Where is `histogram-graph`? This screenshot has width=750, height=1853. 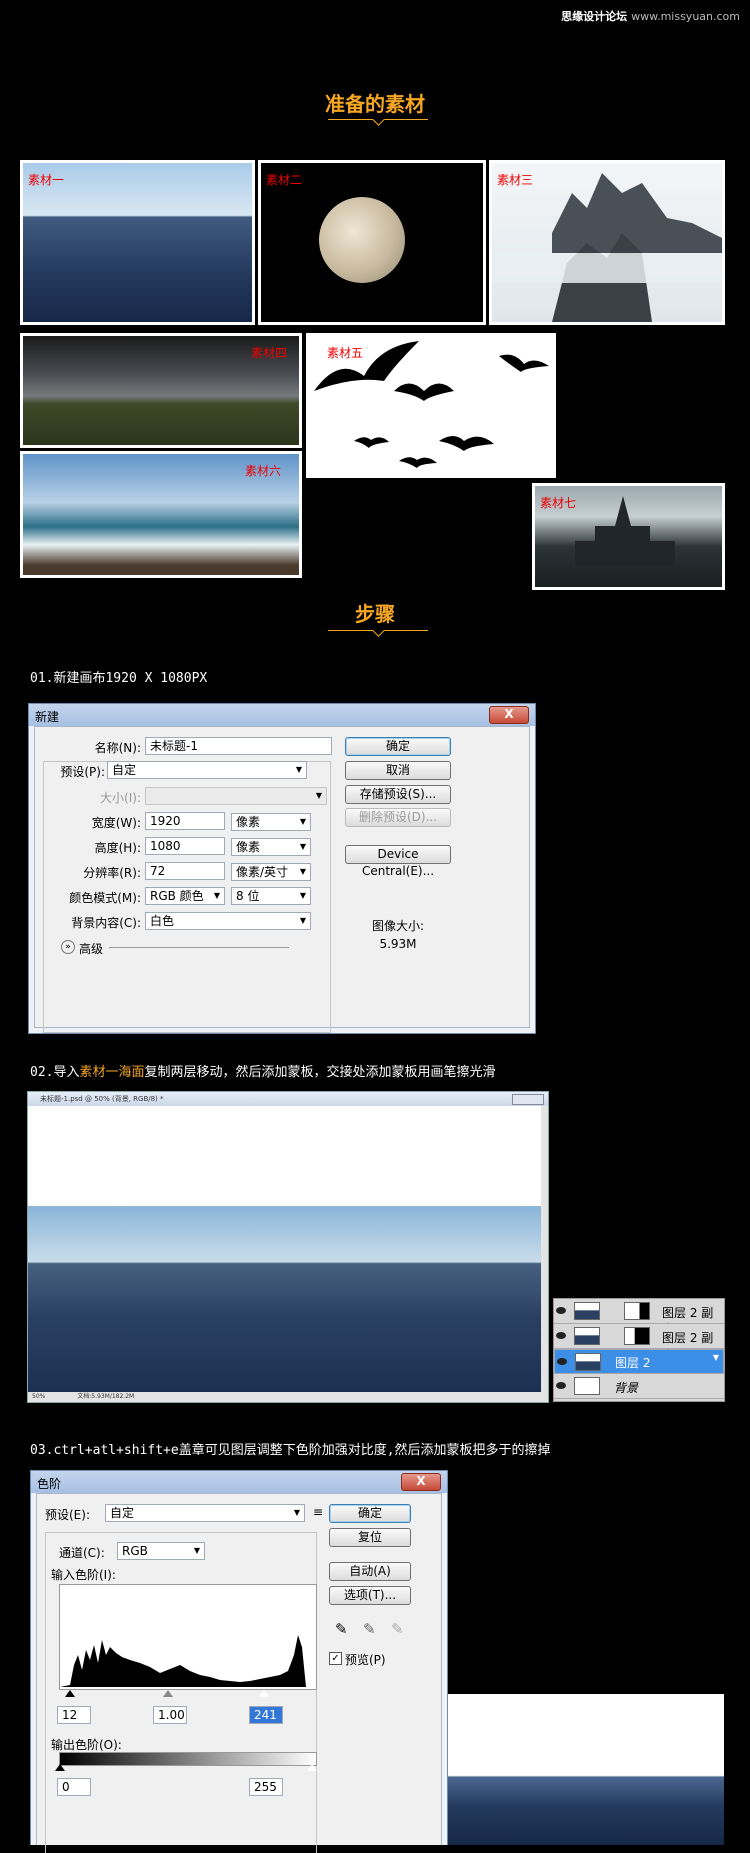 histogram-graph is located at coordinates (183, 1661).